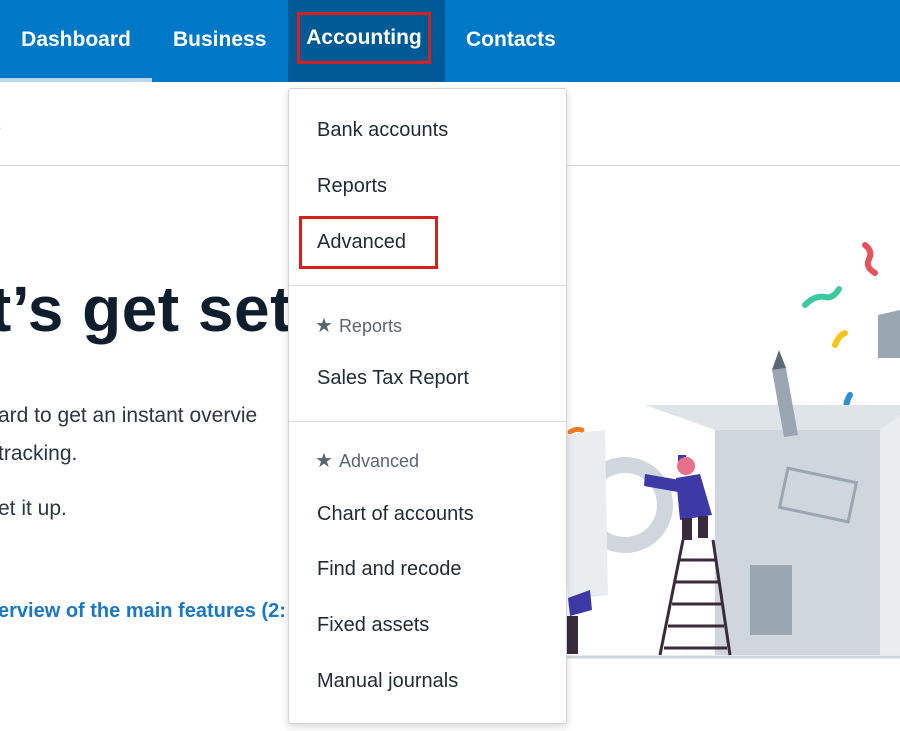  I want to click on menu-item-fixed-assets: Fixed assets, so click(373, 625).